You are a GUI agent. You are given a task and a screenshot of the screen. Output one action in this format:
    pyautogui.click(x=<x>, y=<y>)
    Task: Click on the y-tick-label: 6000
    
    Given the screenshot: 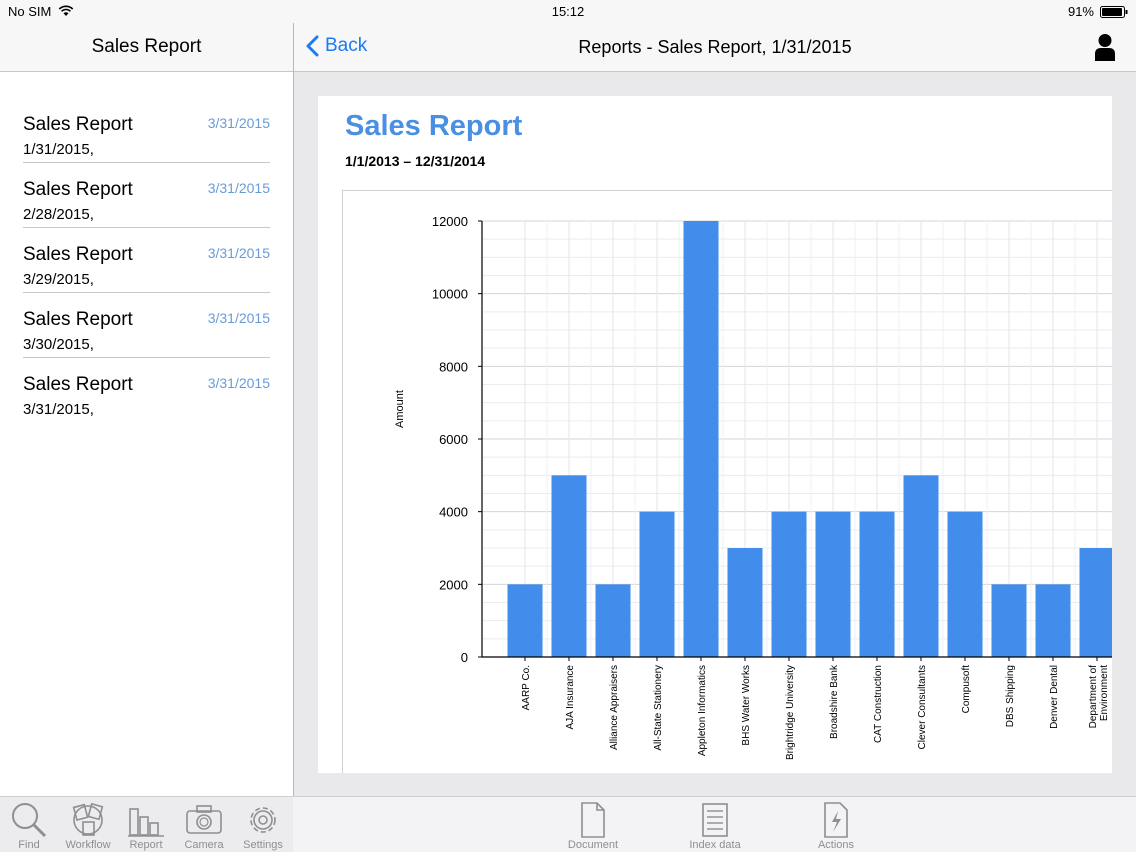 What is the action you would take?
    pyautogui.click(x=453, y=439)
    